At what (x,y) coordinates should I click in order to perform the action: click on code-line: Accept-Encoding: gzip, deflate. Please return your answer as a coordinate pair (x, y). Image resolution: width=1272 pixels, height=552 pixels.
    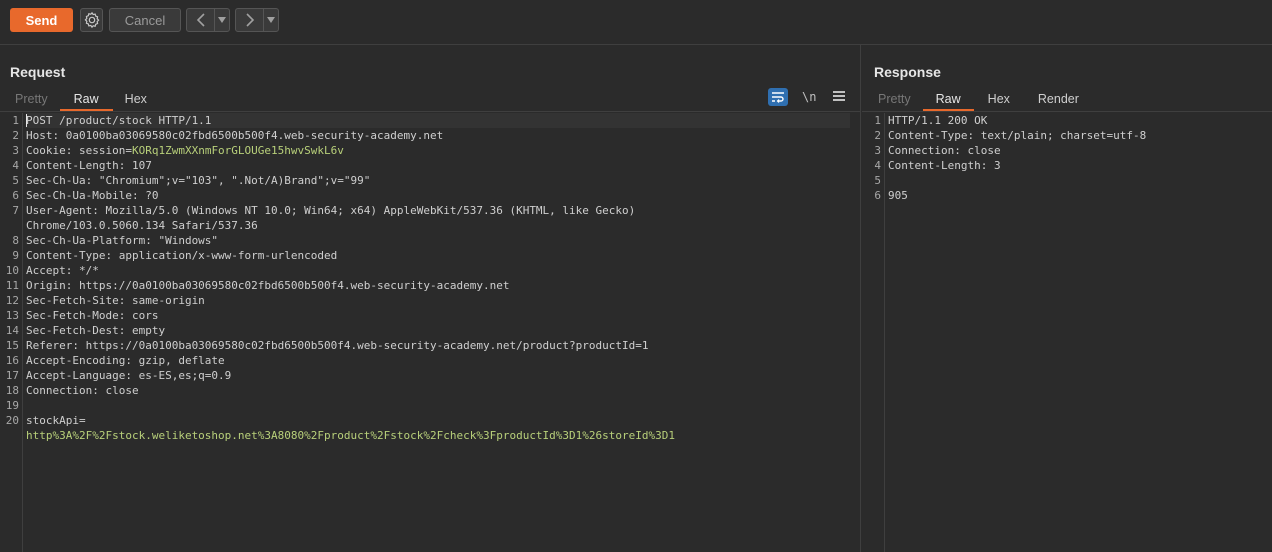
    Looking at the image, I should click on (438, 360).